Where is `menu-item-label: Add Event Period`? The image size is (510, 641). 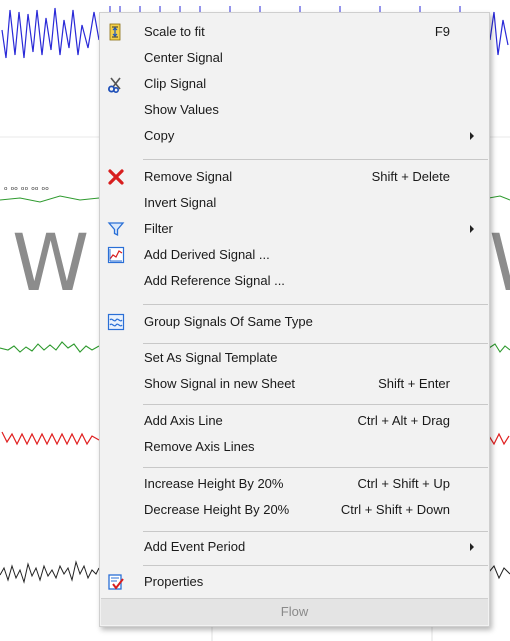
menu-item-label: Add Event Period is located at coordinates (195, 546).